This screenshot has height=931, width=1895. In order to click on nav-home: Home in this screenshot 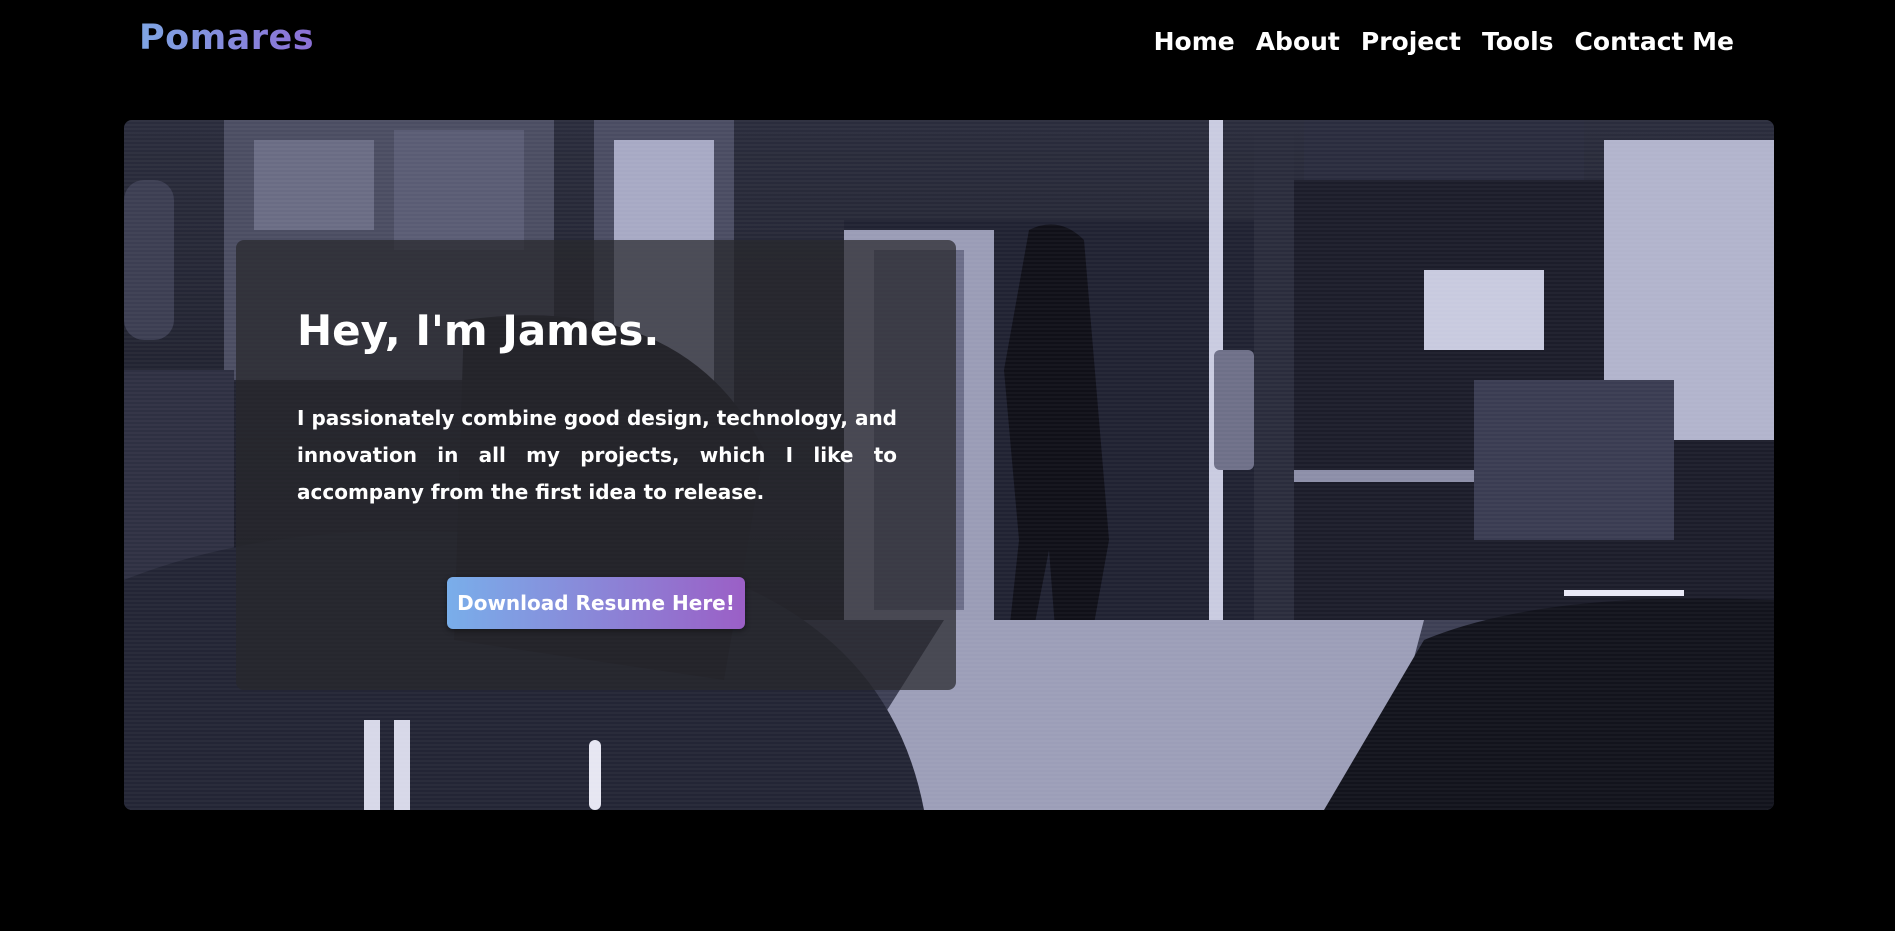, I will do `click(1194, 41)`.